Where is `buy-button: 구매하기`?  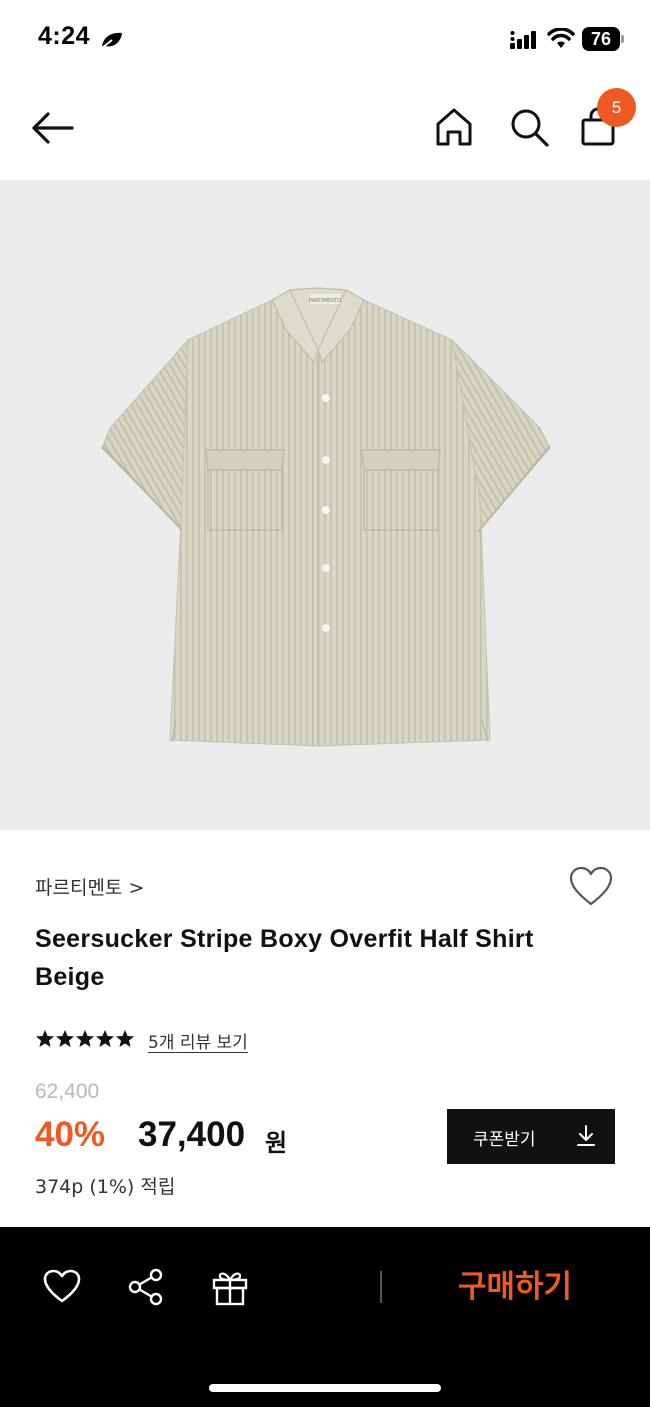
buy-button: 구매하기 is located at coordinates (515, 1287).